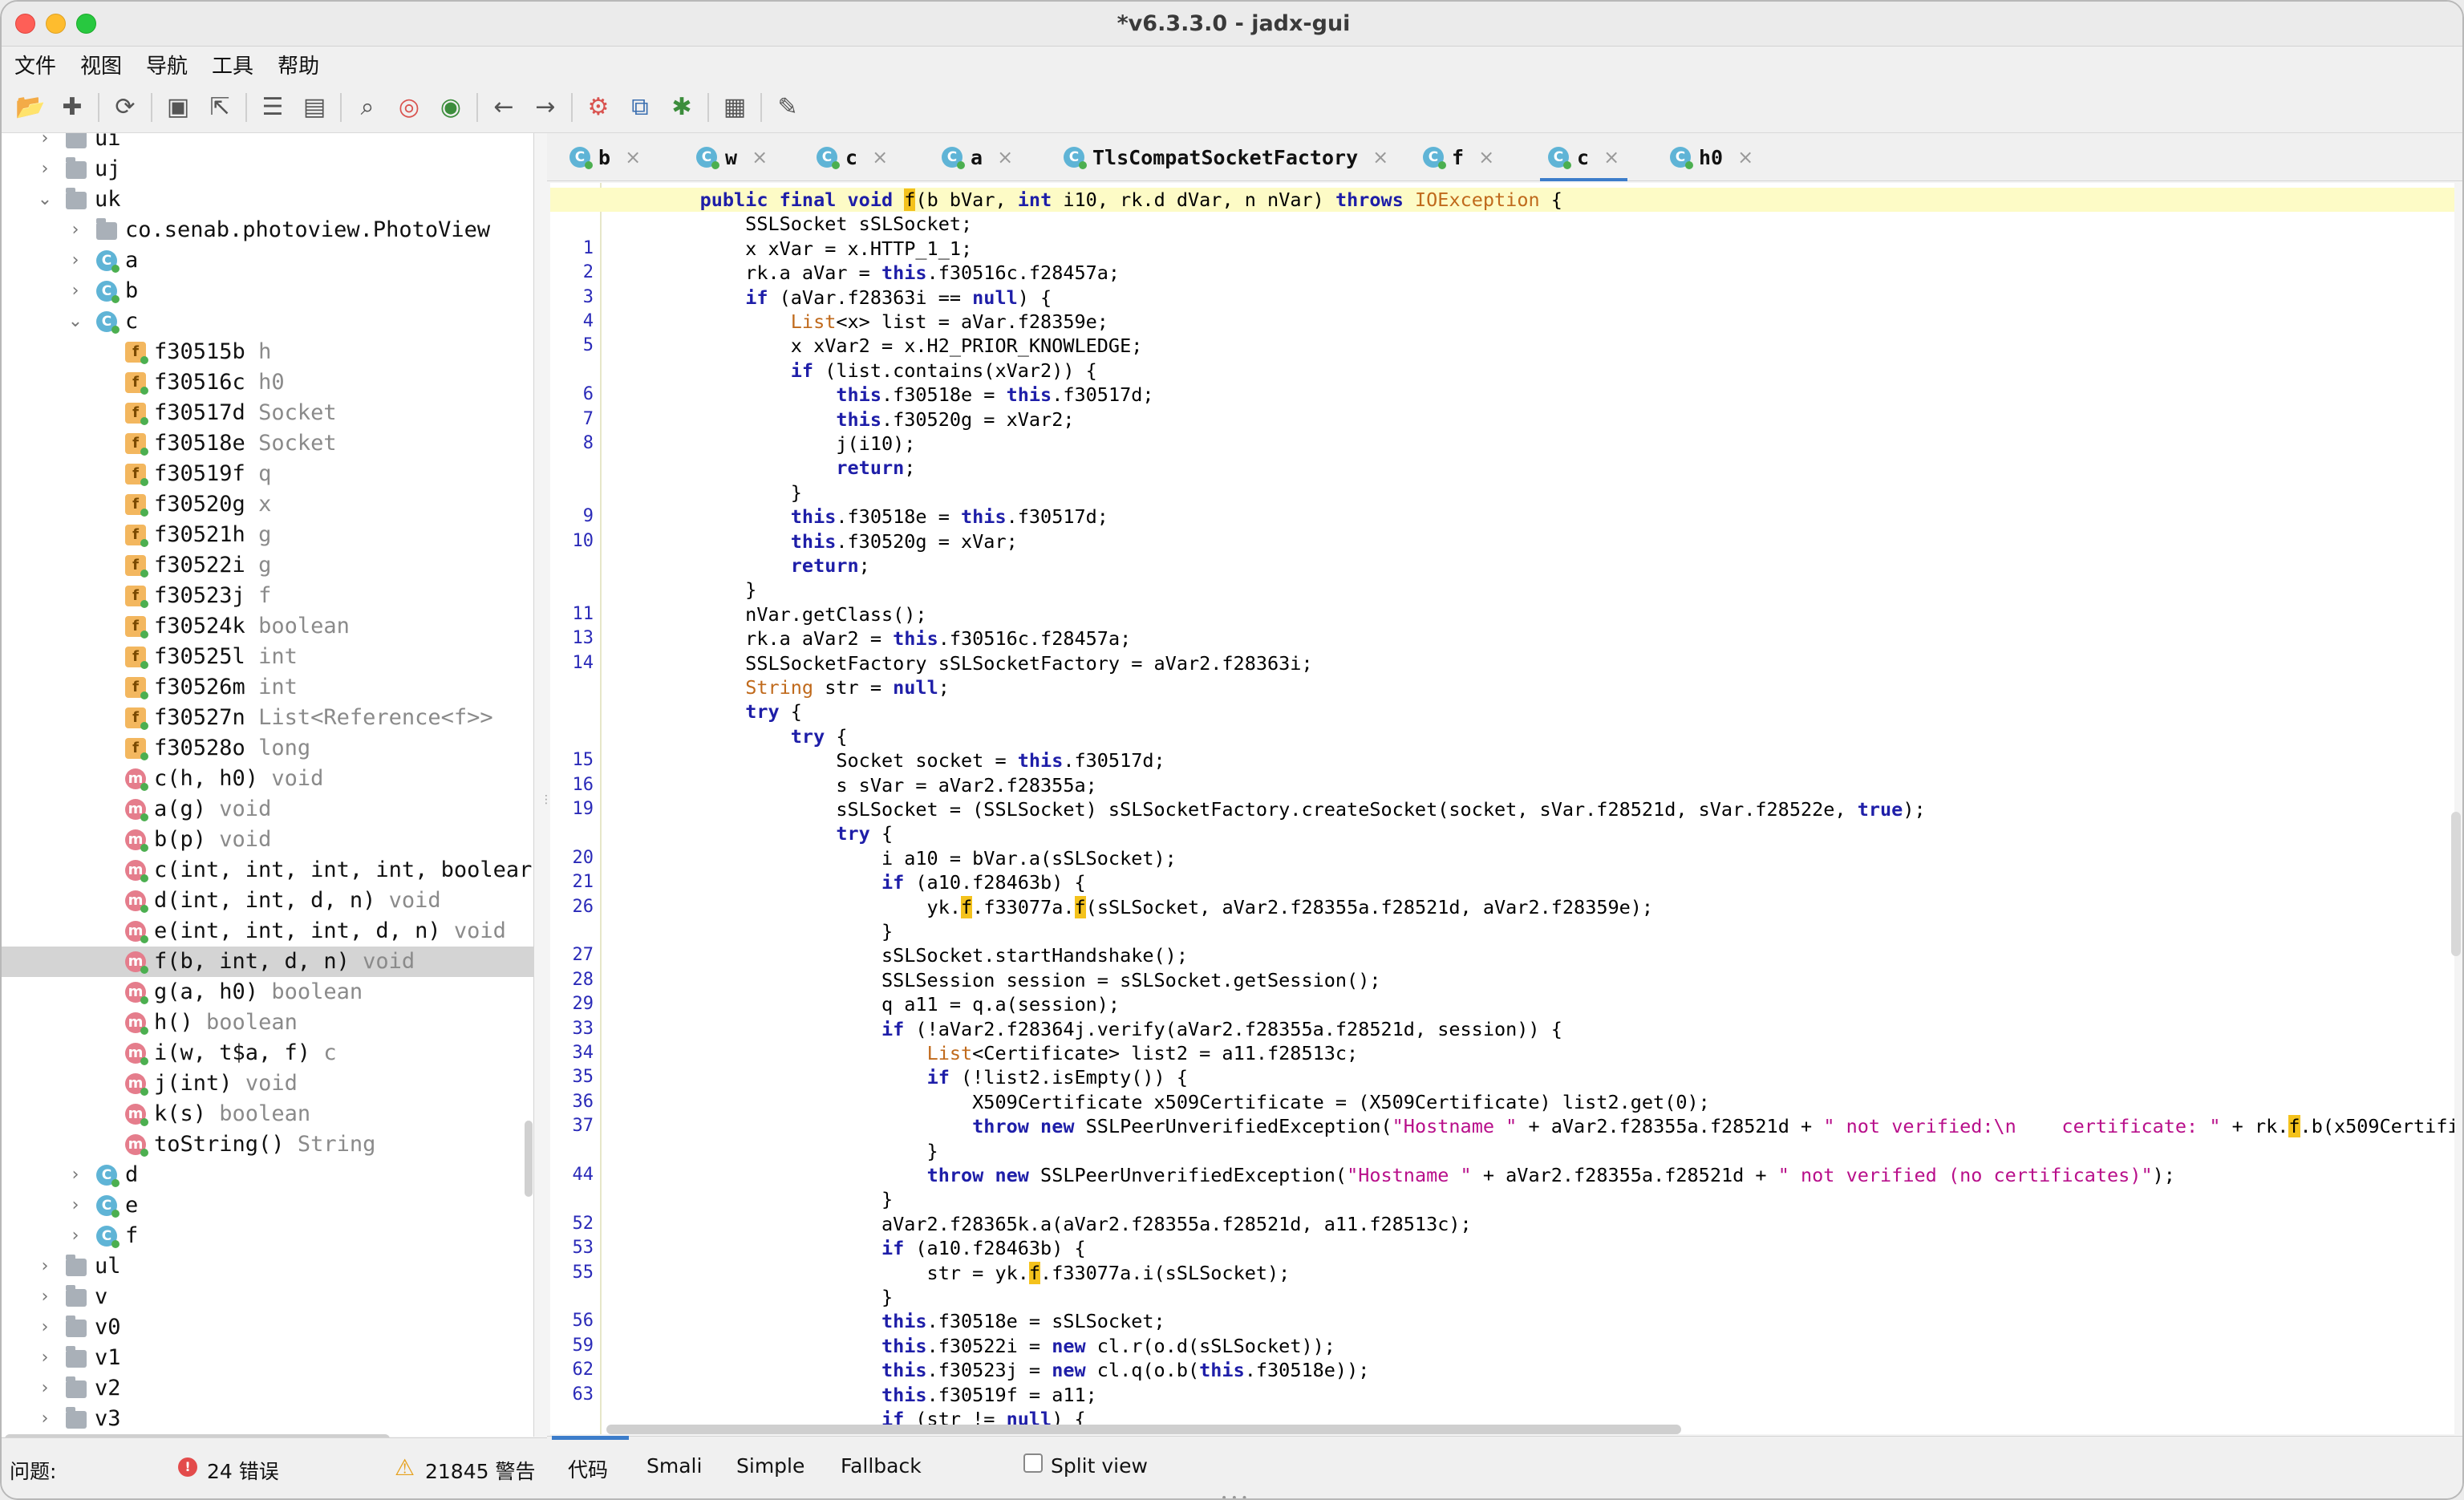 The width and height of the screenshot is (2464, 1500). Describe the element at coordinates (409, 107) in the screenshot. I see `find-class-icon: ◎` at that location.